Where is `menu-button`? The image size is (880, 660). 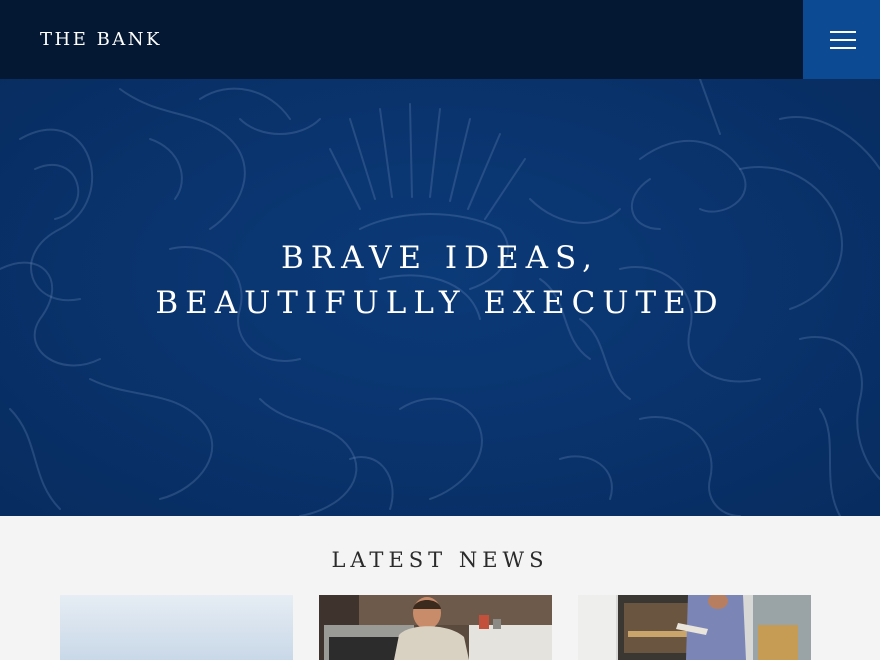 menu-button is located at coordinates (841, 39).